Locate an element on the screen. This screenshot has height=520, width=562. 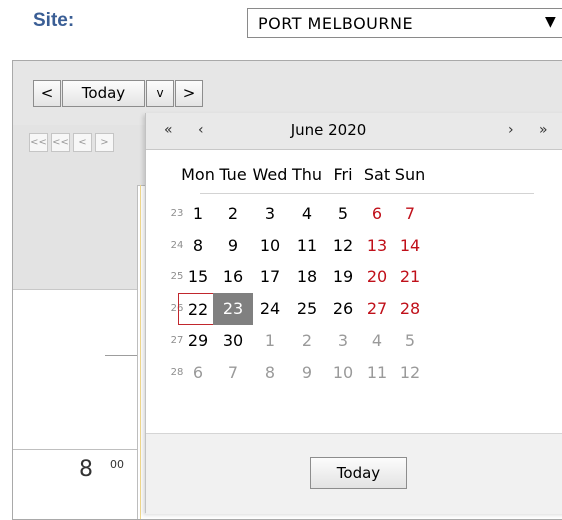
today-button: Today is located at coordinates (358, 473).